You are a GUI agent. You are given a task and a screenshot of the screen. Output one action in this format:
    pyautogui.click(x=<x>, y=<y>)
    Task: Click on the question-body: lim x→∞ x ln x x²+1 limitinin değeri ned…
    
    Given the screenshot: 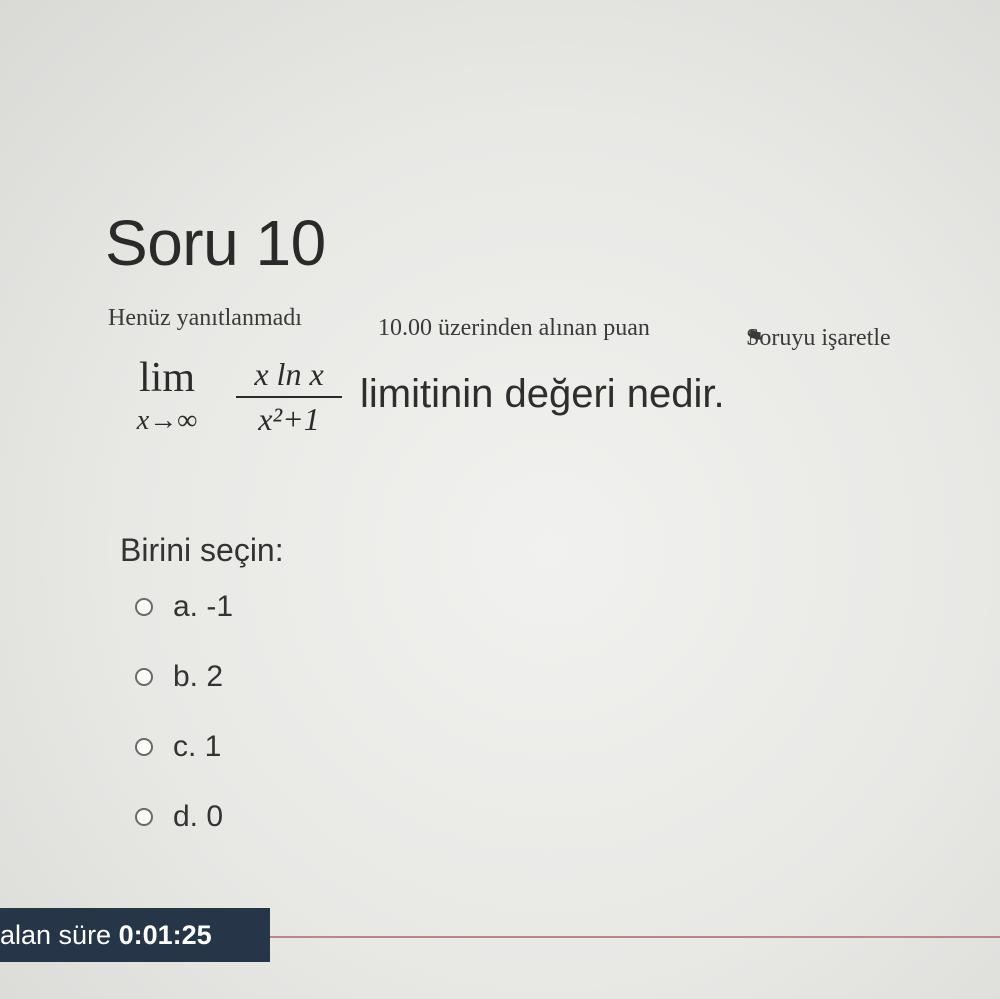 What is the action you would take?
    pyautogui.click(x=512, y=402)
    